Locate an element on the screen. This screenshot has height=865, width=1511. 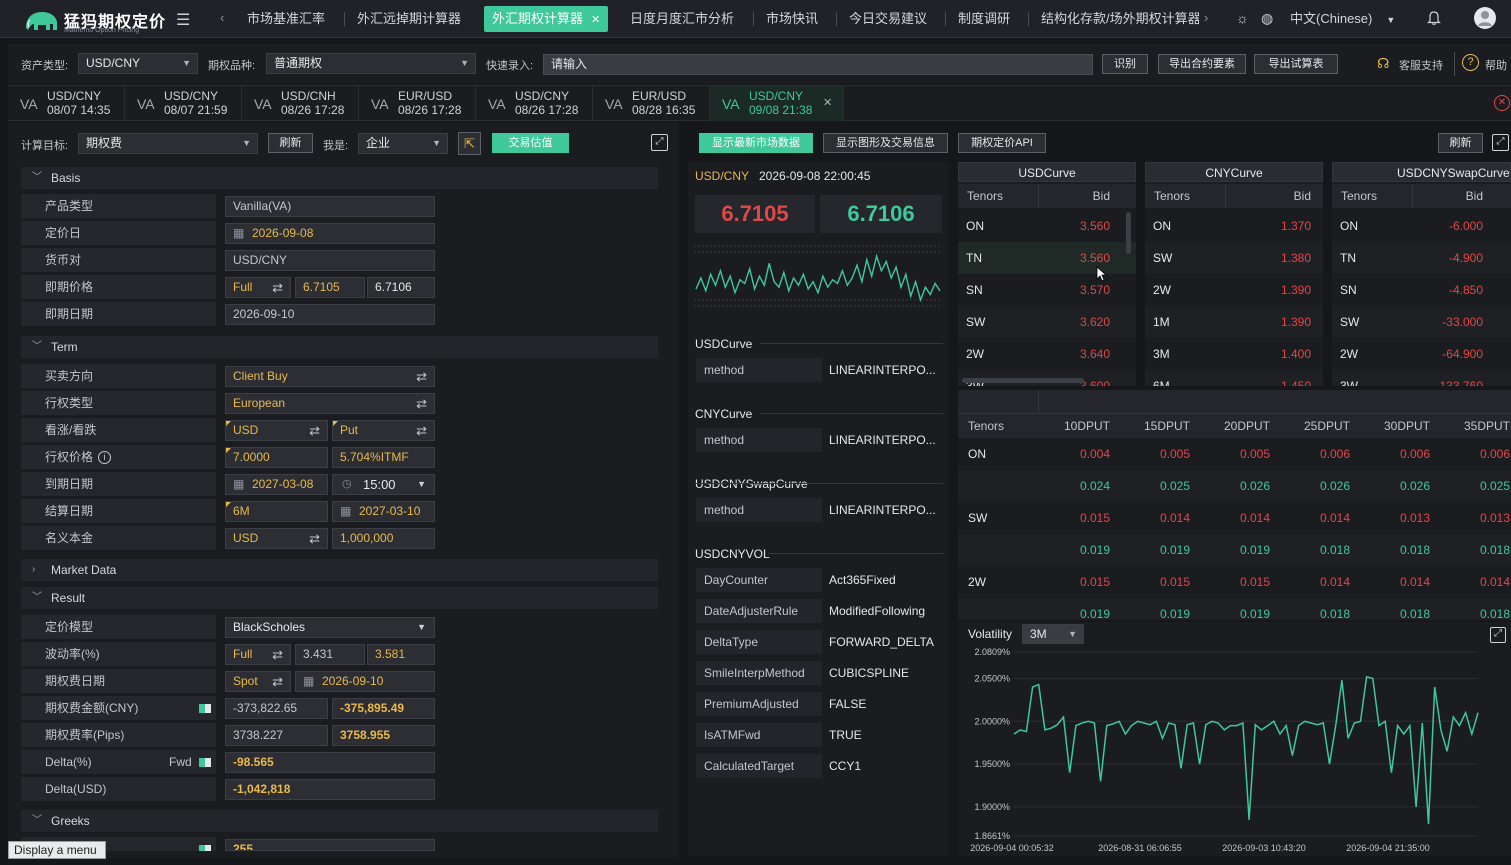
doc-tab-active: VA USD/CNY 09/08 21:38 ✕ is located at coordinates (777, 103).